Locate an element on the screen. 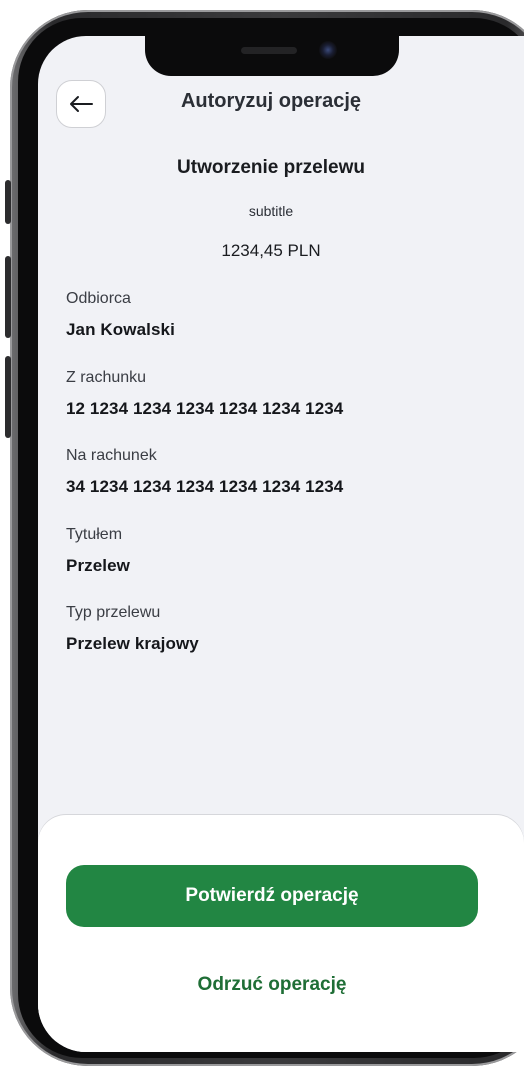 Image resolution: width=524 pixels, height=1070 pixels. reject-operation-button: Odrzuć operację is located at coordinates (272, 985).